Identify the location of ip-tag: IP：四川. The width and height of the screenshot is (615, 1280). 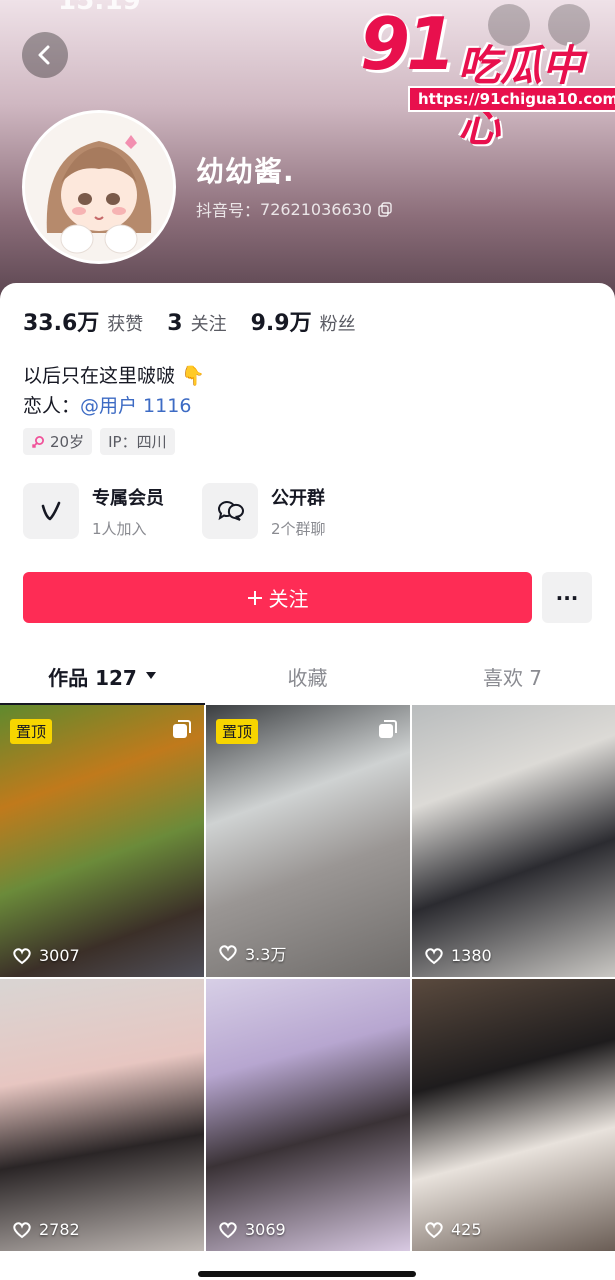
(137, 441).